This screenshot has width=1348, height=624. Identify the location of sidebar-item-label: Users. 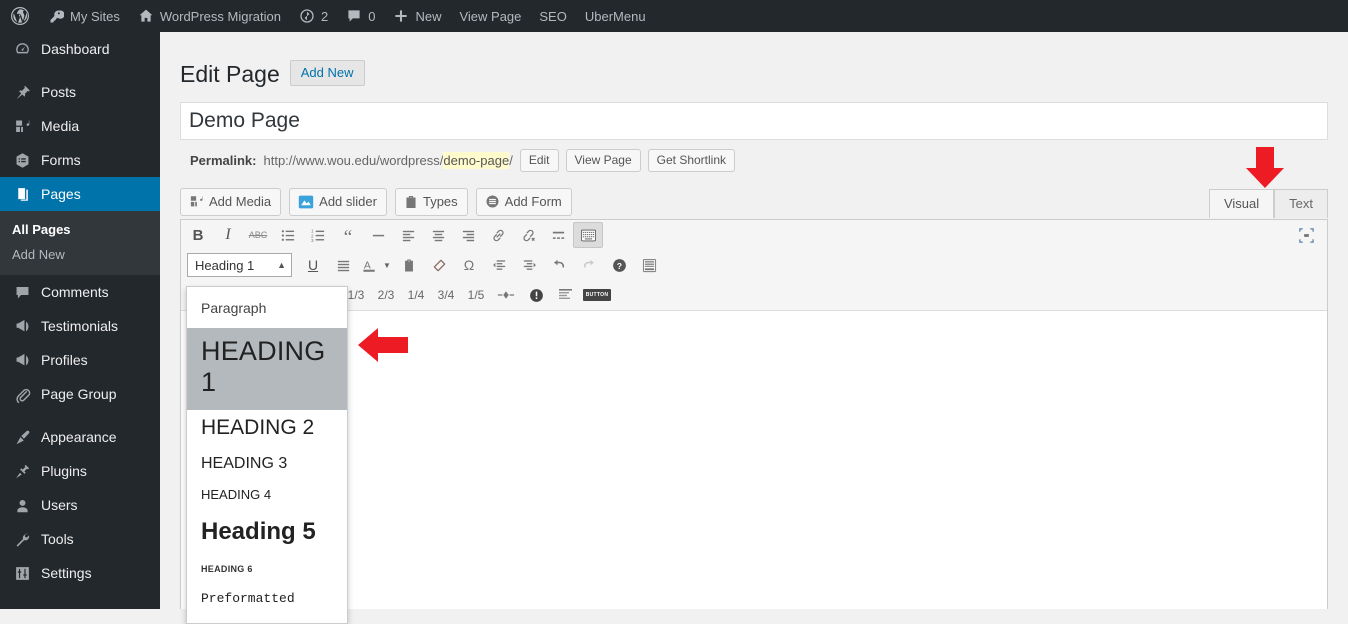
(59, 505).